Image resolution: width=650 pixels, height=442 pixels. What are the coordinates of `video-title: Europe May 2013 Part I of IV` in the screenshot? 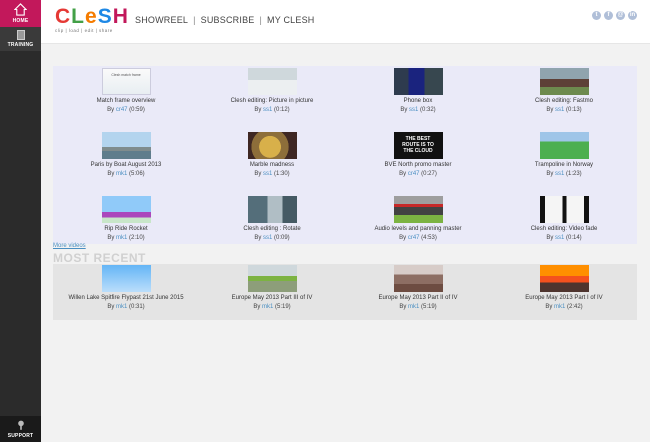 It's located at (564, 298).